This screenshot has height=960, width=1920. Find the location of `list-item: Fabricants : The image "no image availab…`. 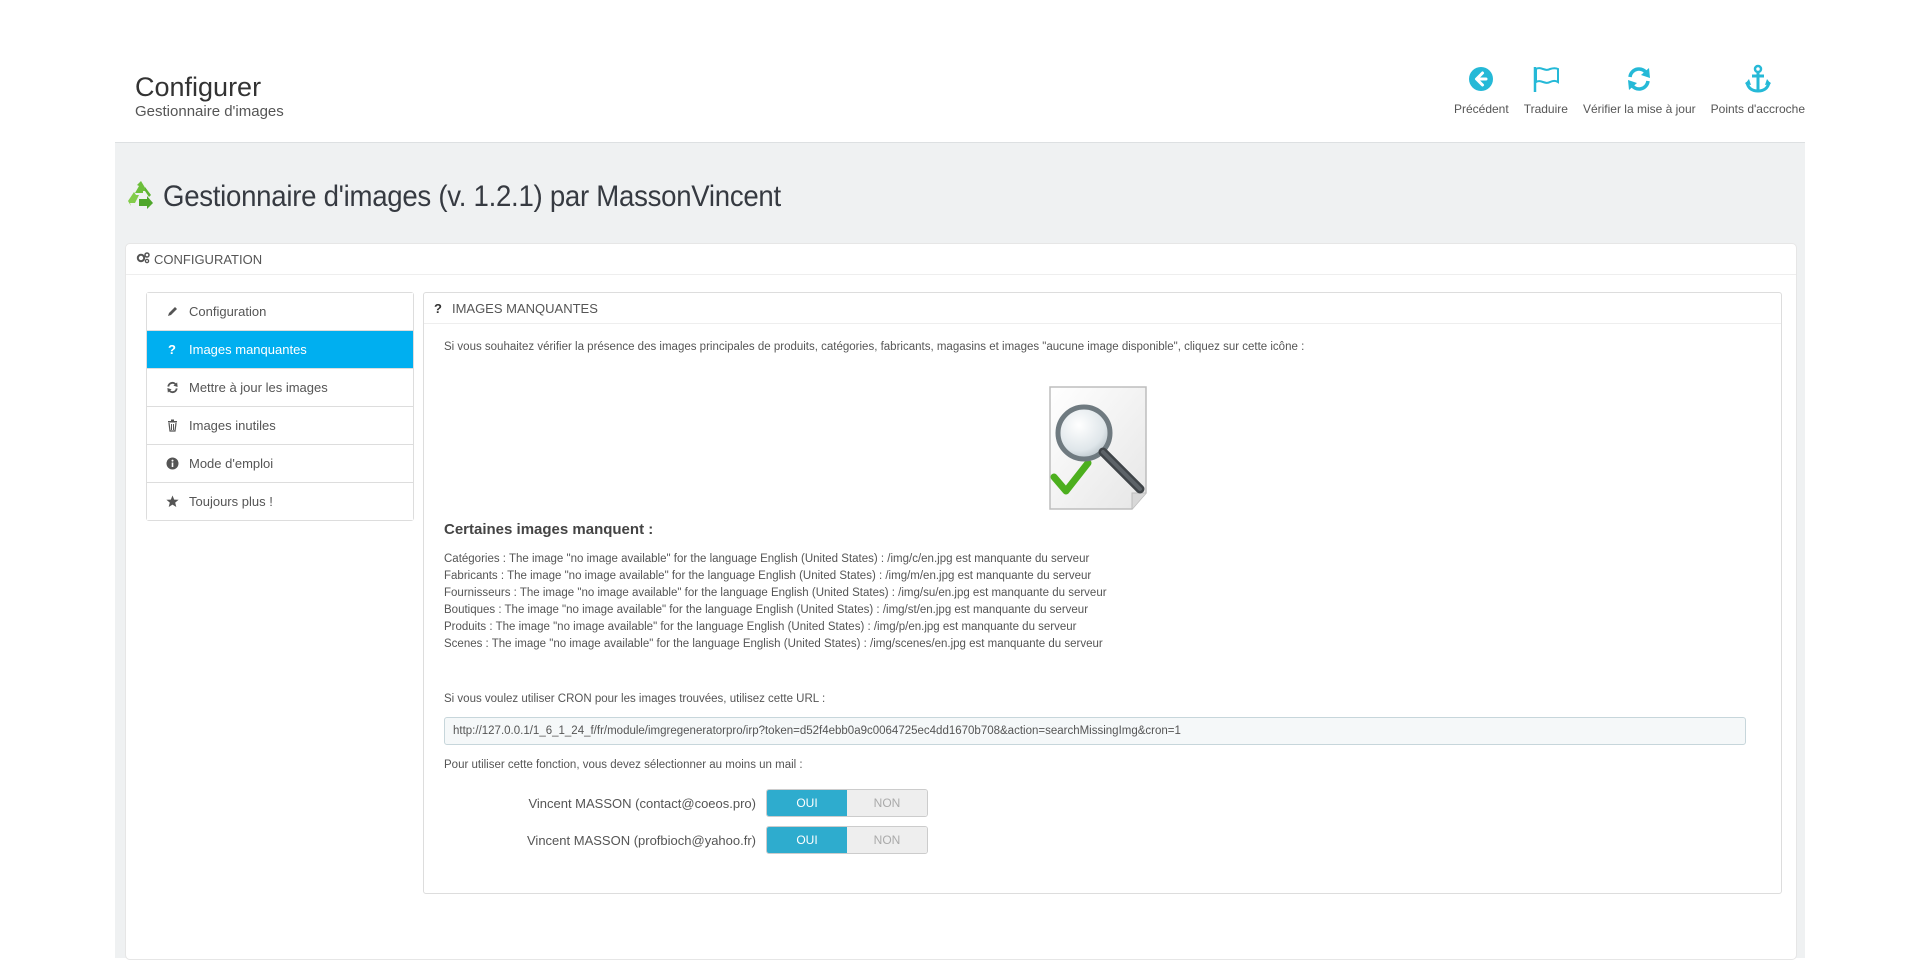

list-item: Fabricants : The image "no image availab… is located at coordinates (768, 576).